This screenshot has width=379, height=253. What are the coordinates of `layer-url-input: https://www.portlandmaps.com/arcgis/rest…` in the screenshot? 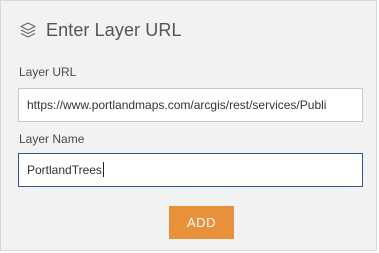 It's located at (190, 105).